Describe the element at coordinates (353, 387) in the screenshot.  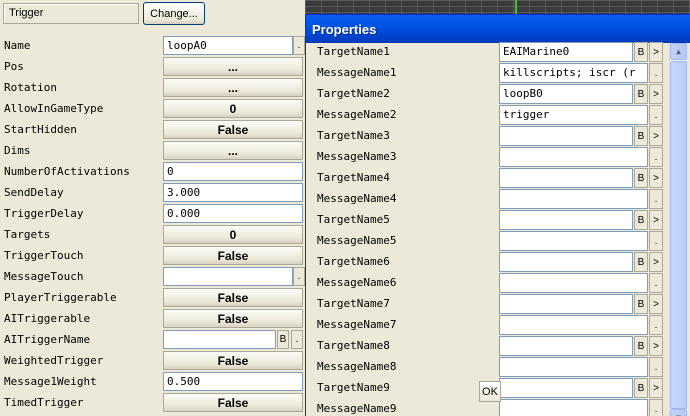
I see `dialog-property-label: TargetName9` at that location.